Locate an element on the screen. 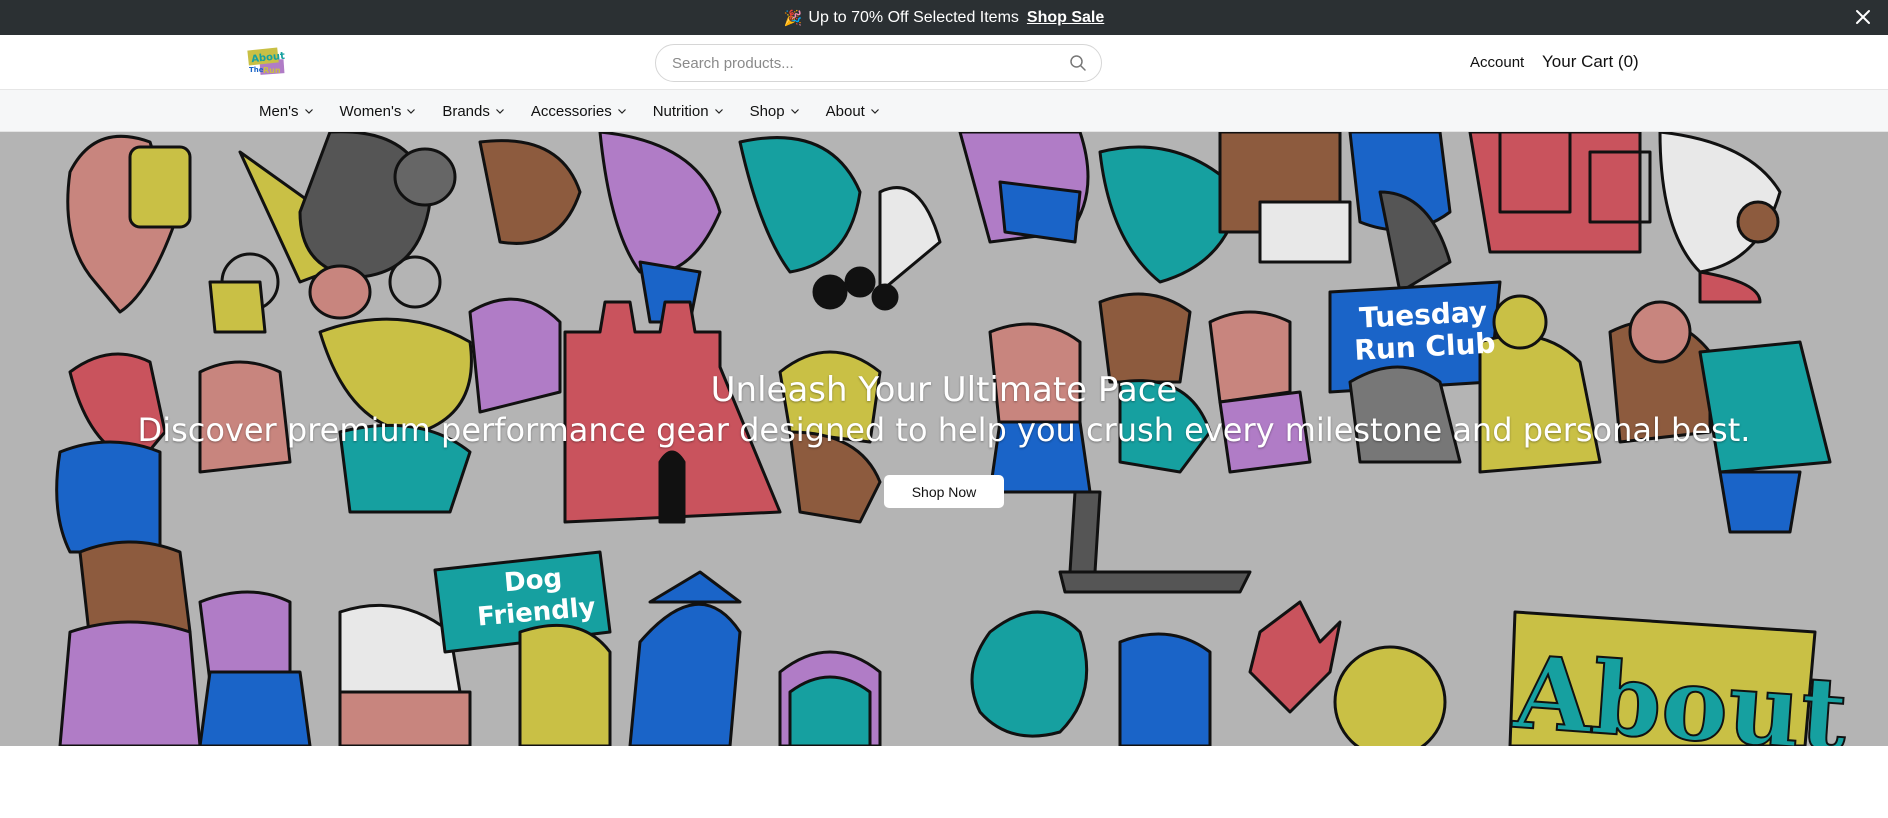 The height and width of the screenshot is (818, 1888). nav-item-brands: Brands is located at coordinates (473, 111).